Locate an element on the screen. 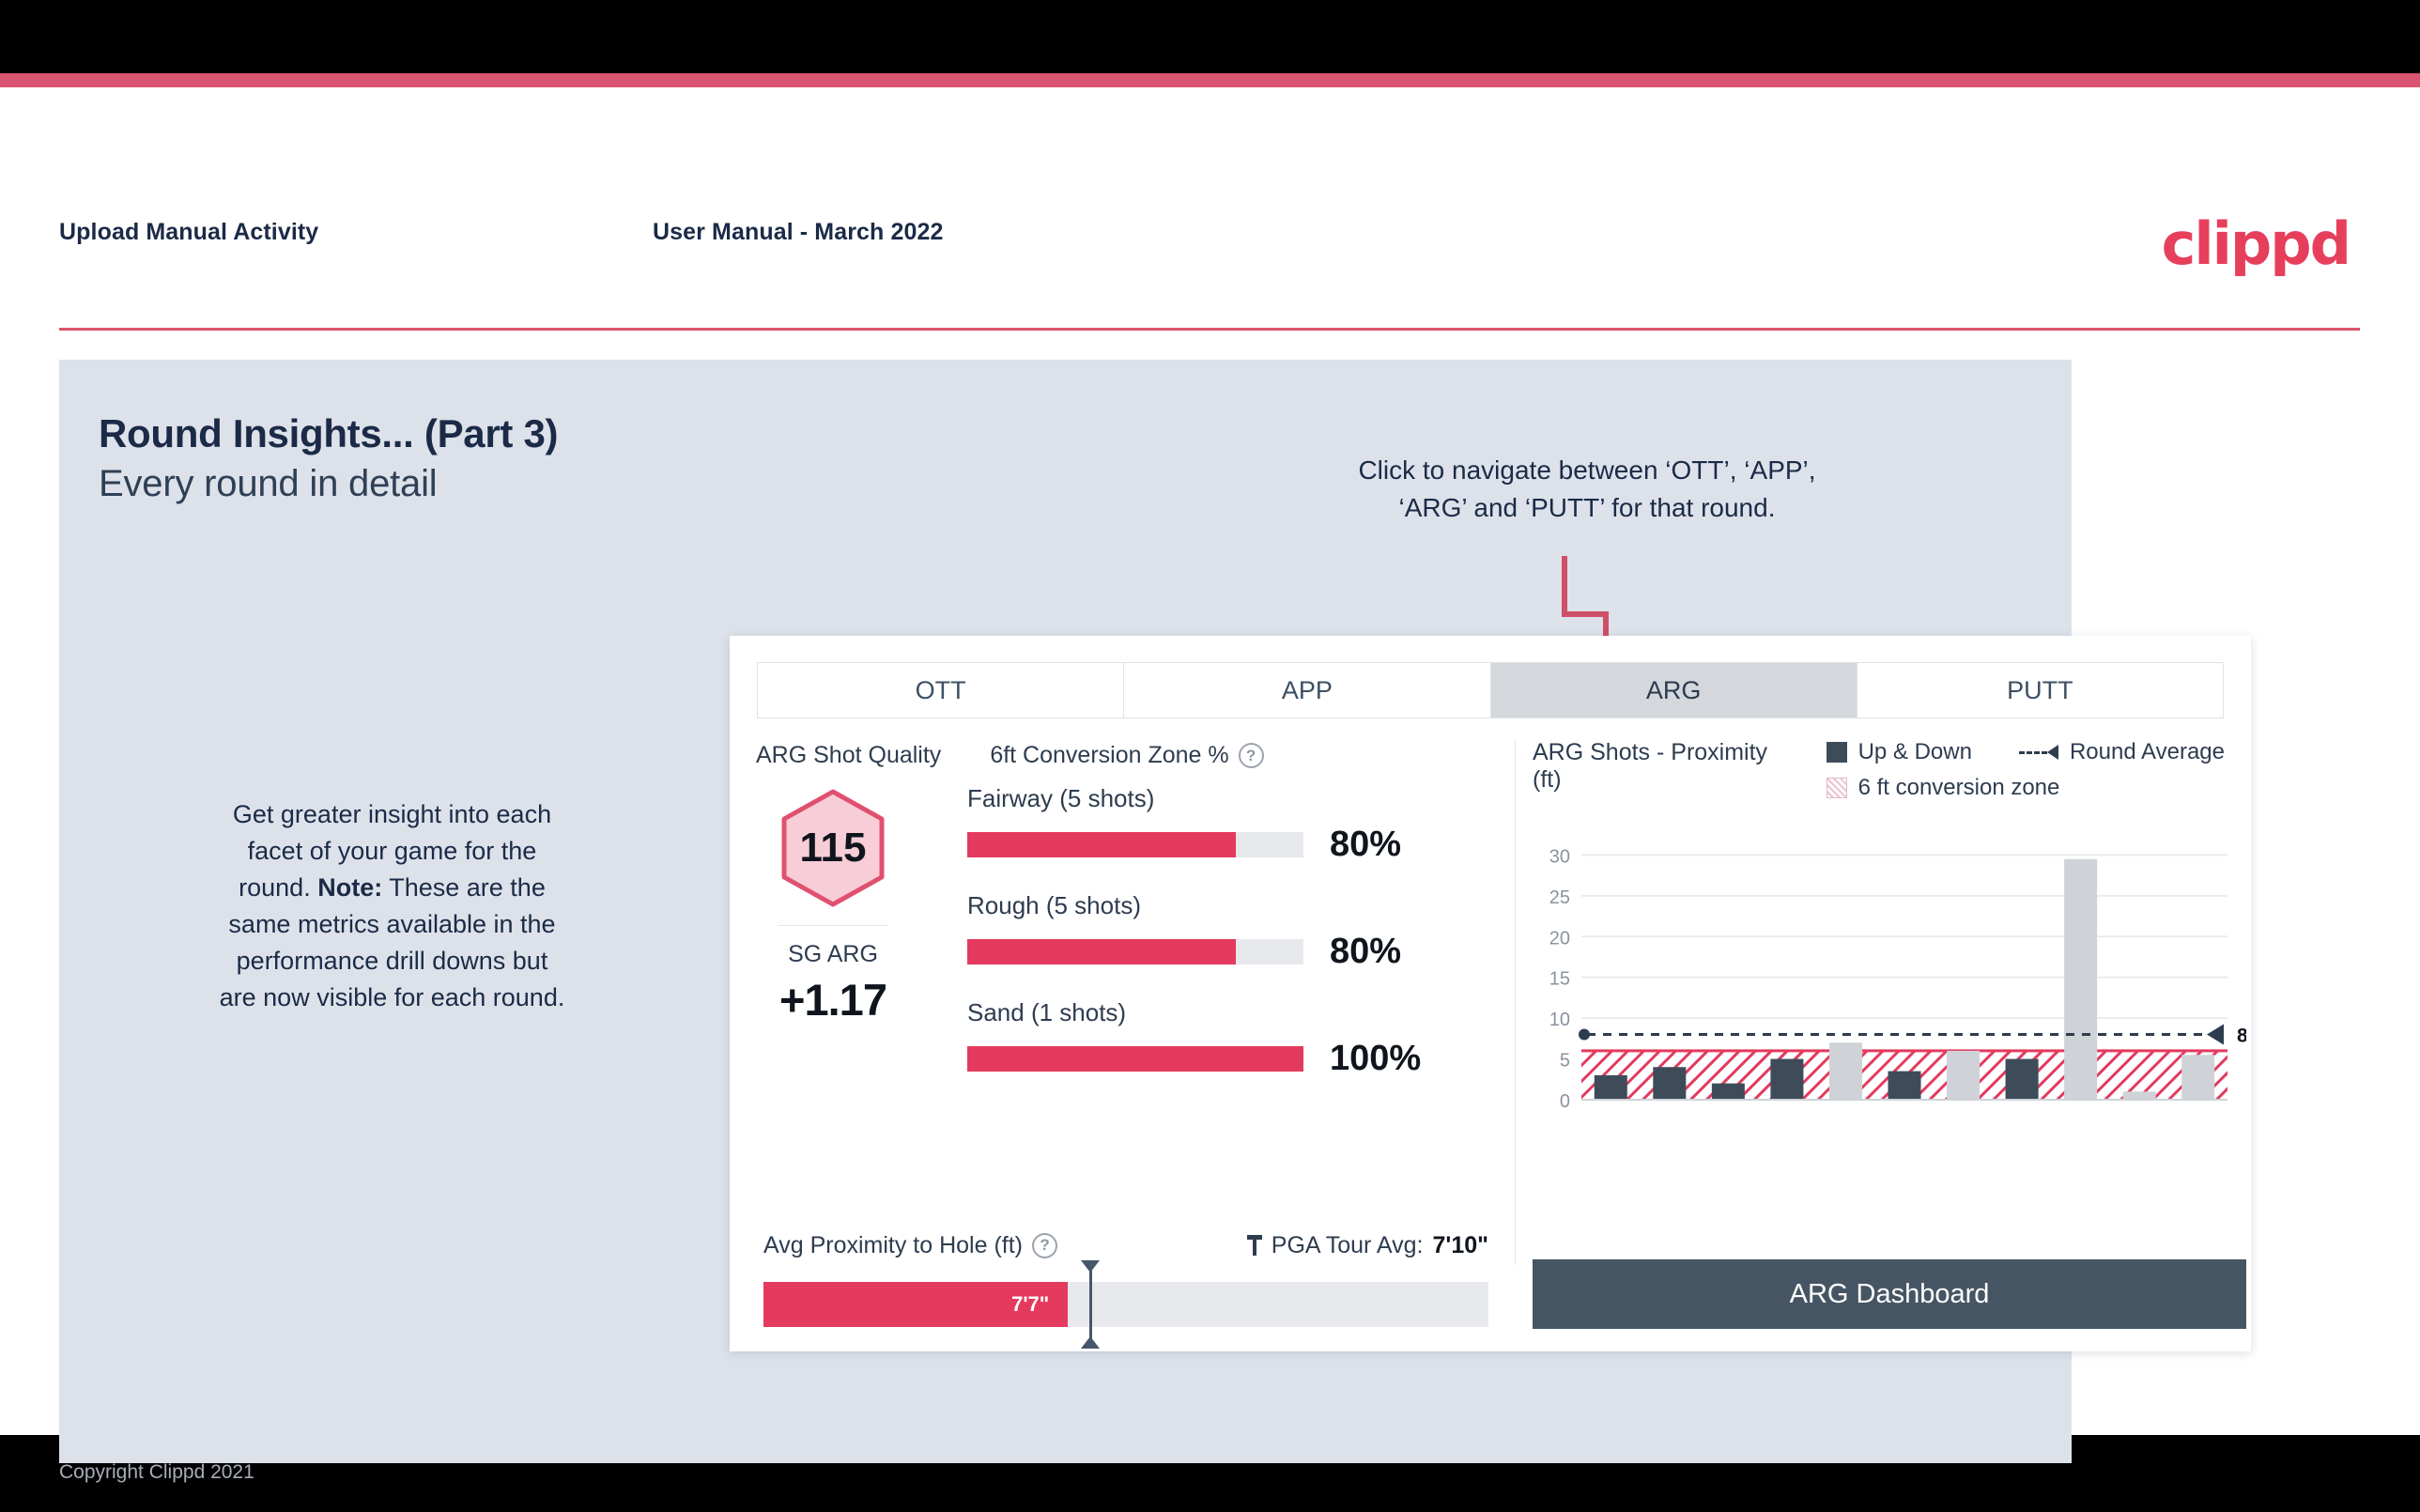 This screenshot has width=2420, height=1512. proximity-bar-chart-svg: 0 5 10 15 20 25 30 8 is located at coordinates (1899, 979).